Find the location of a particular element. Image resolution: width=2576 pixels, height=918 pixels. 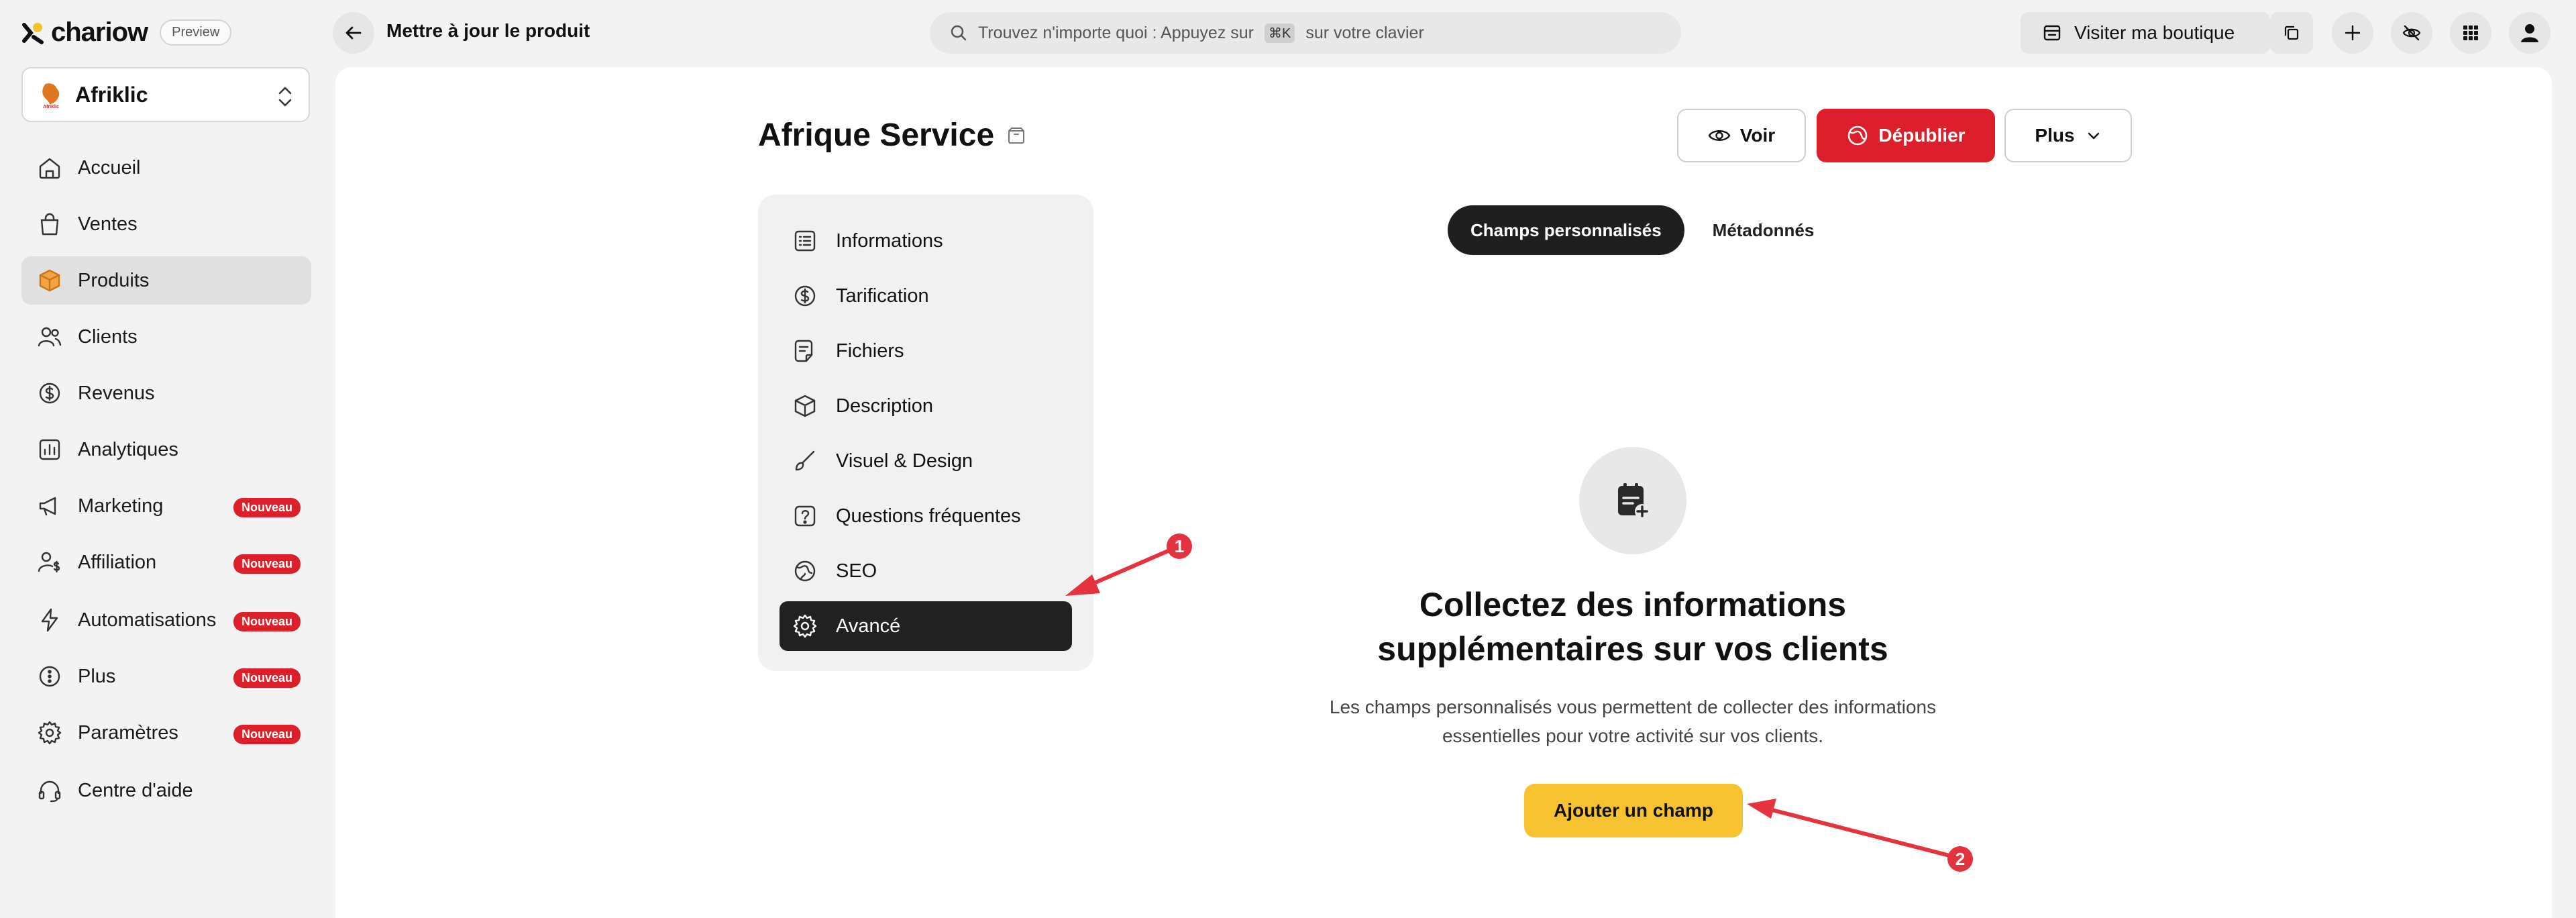

add-button is located at coordinates (2352, 33).